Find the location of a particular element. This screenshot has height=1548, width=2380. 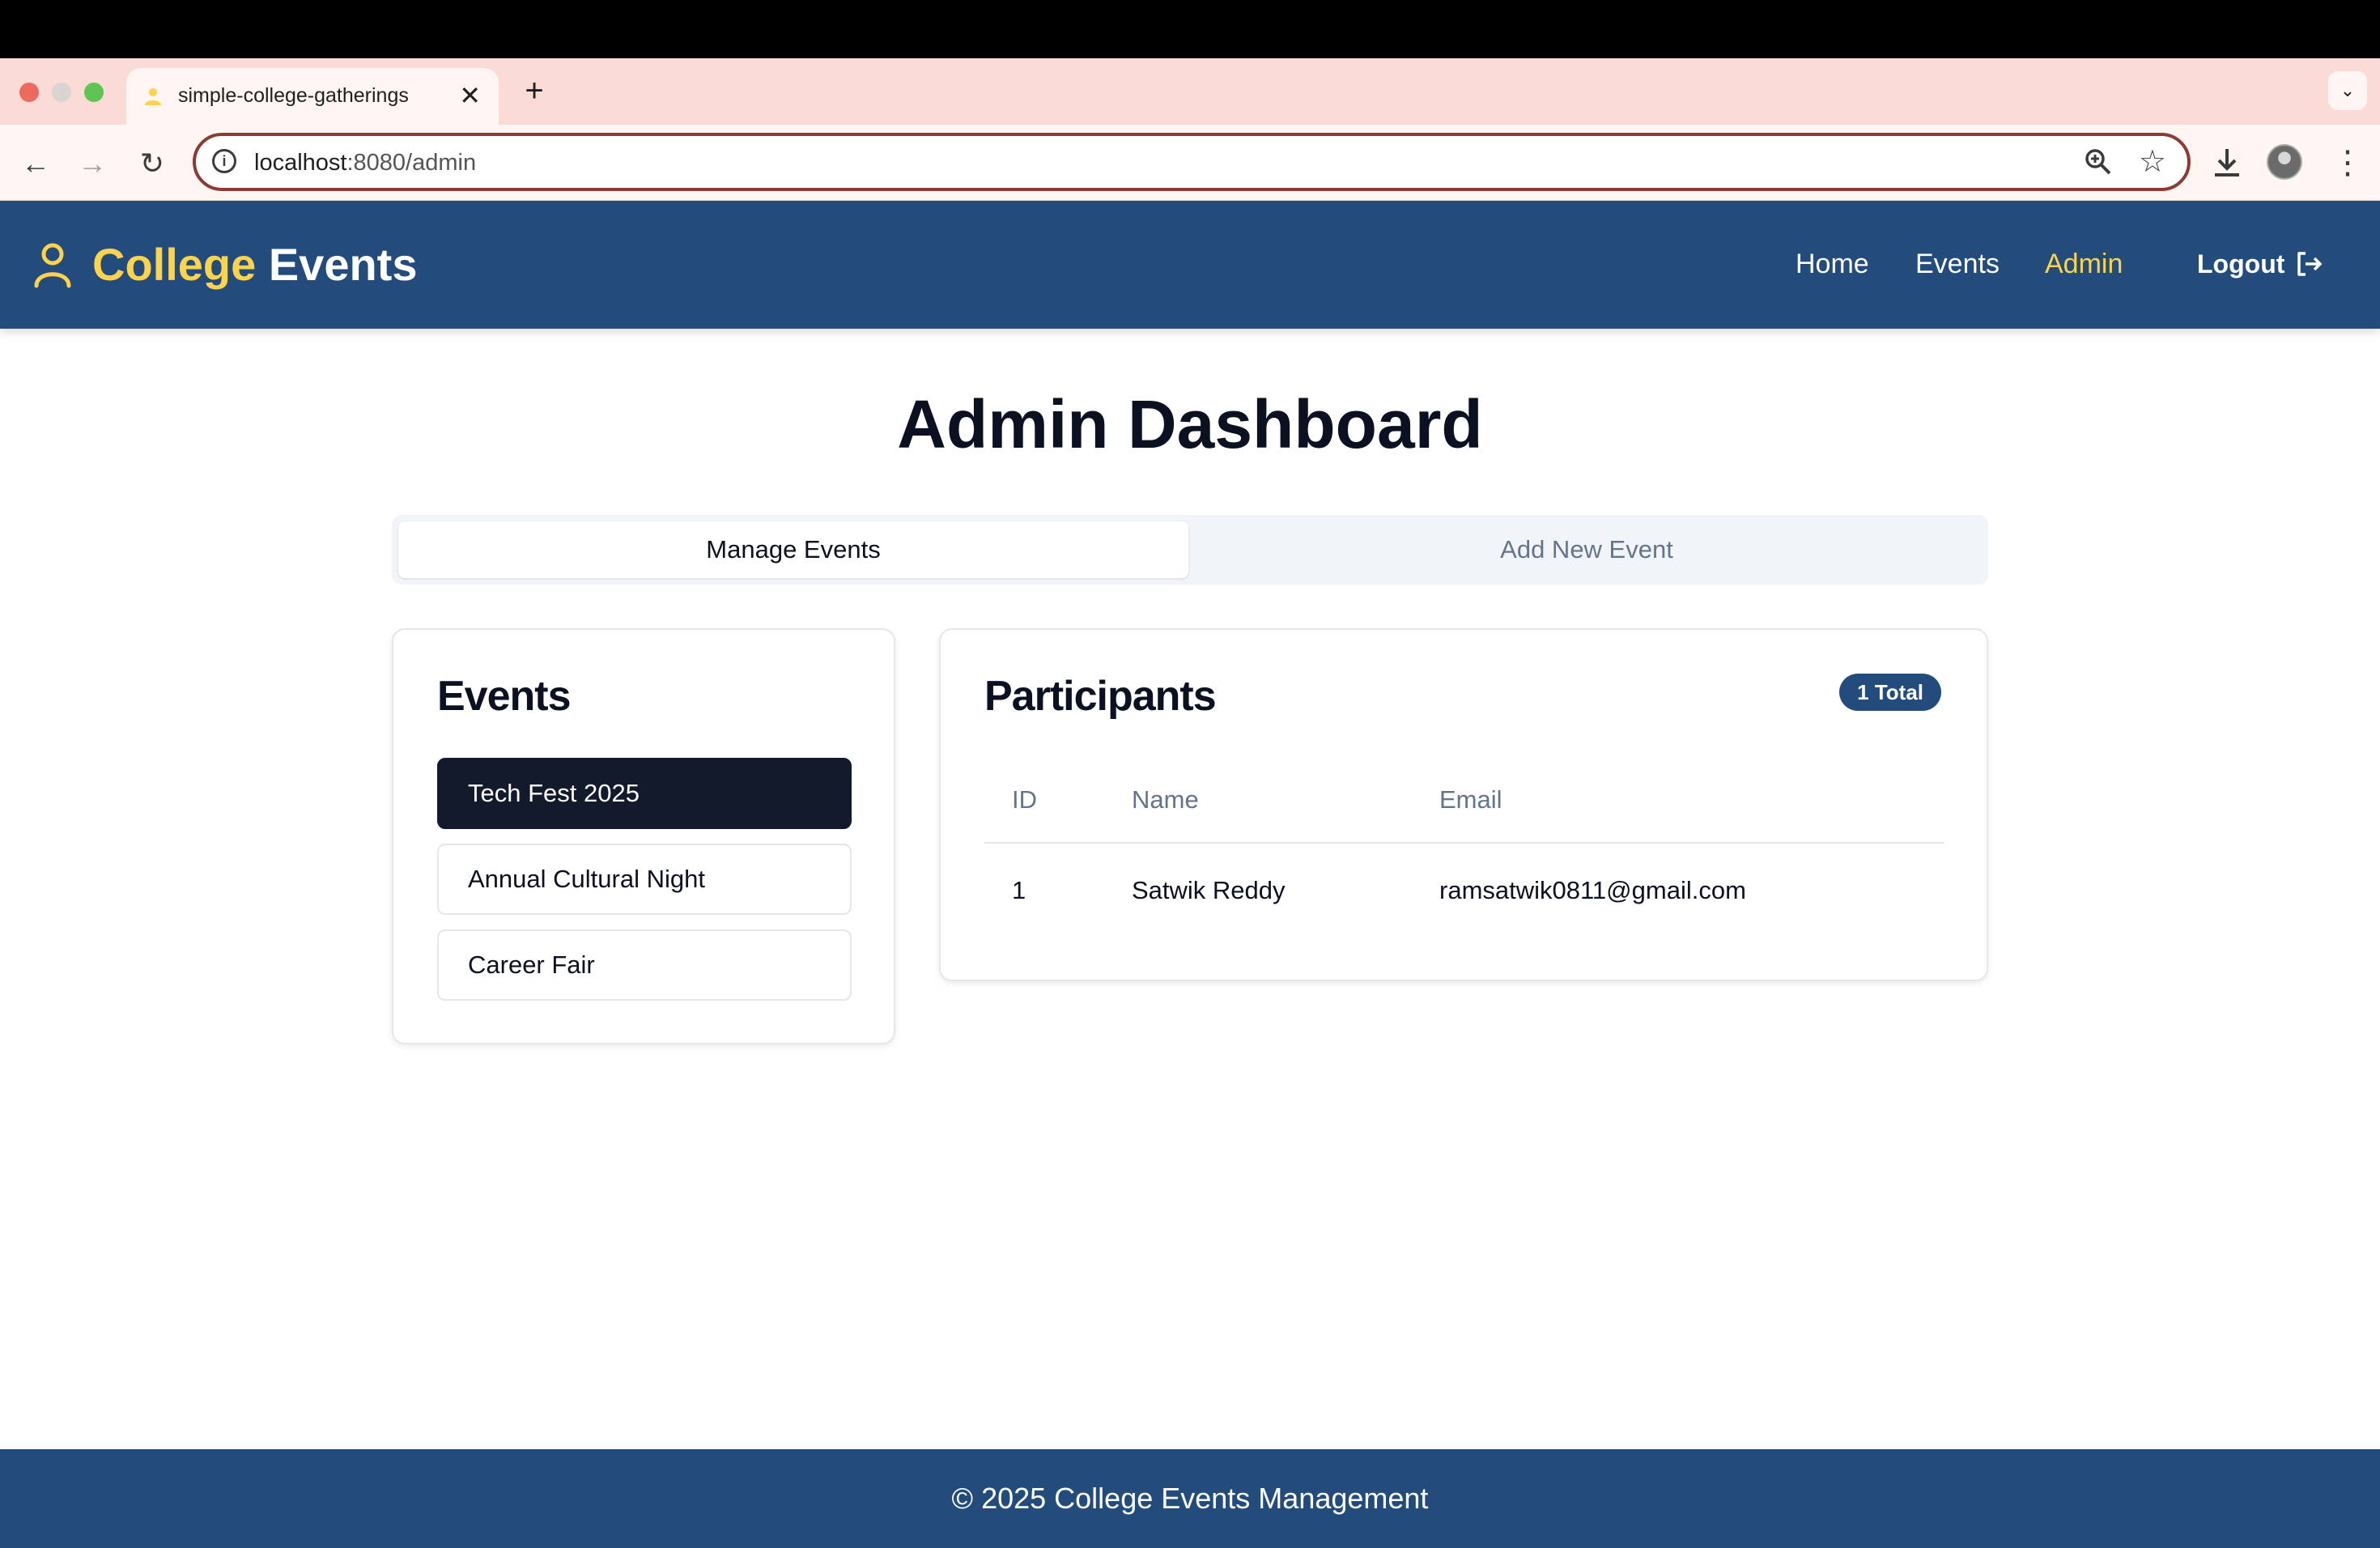

os-menu-bar is located at coordinates (1190, 29).